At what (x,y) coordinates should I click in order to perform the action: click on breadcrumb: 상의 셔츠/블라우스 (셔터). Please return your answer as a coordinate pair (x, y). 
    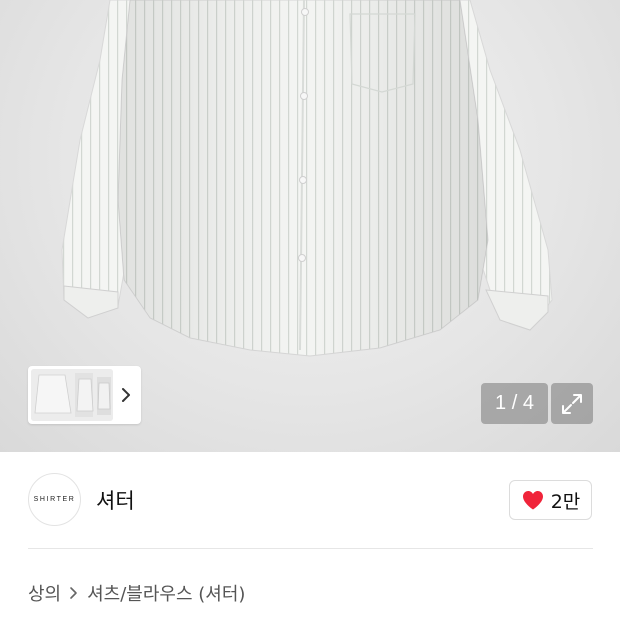
    Looking at the image, I should click on (136, 593).